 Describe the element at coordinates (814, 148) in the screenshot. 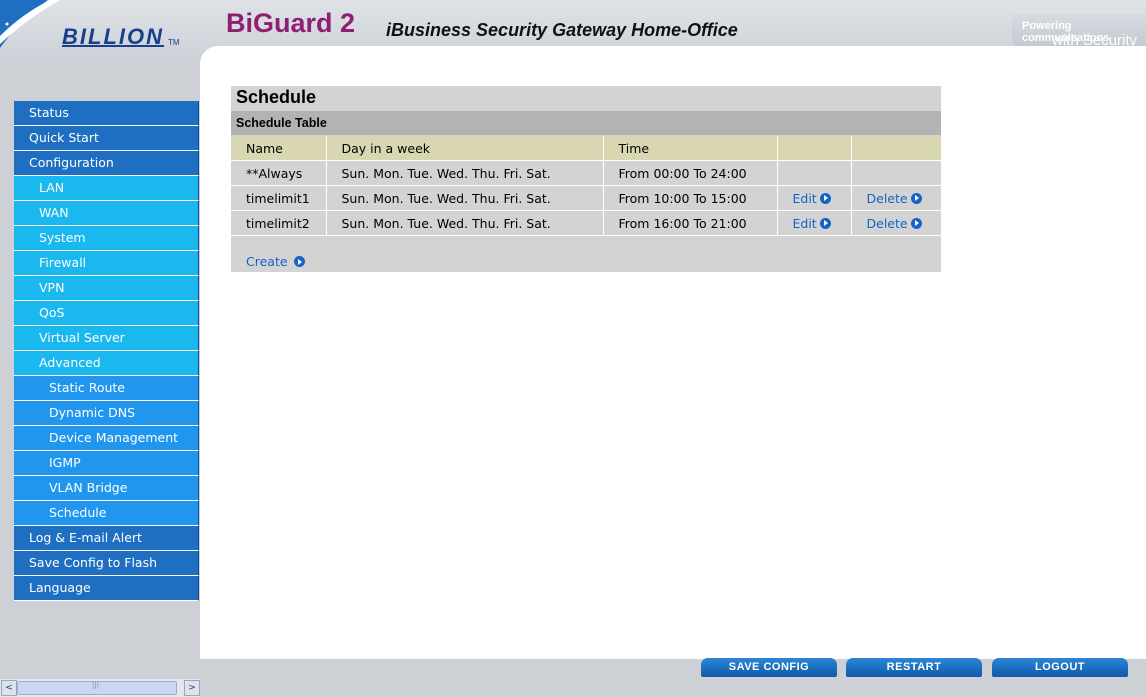

I see `column-header-edit` at that location.